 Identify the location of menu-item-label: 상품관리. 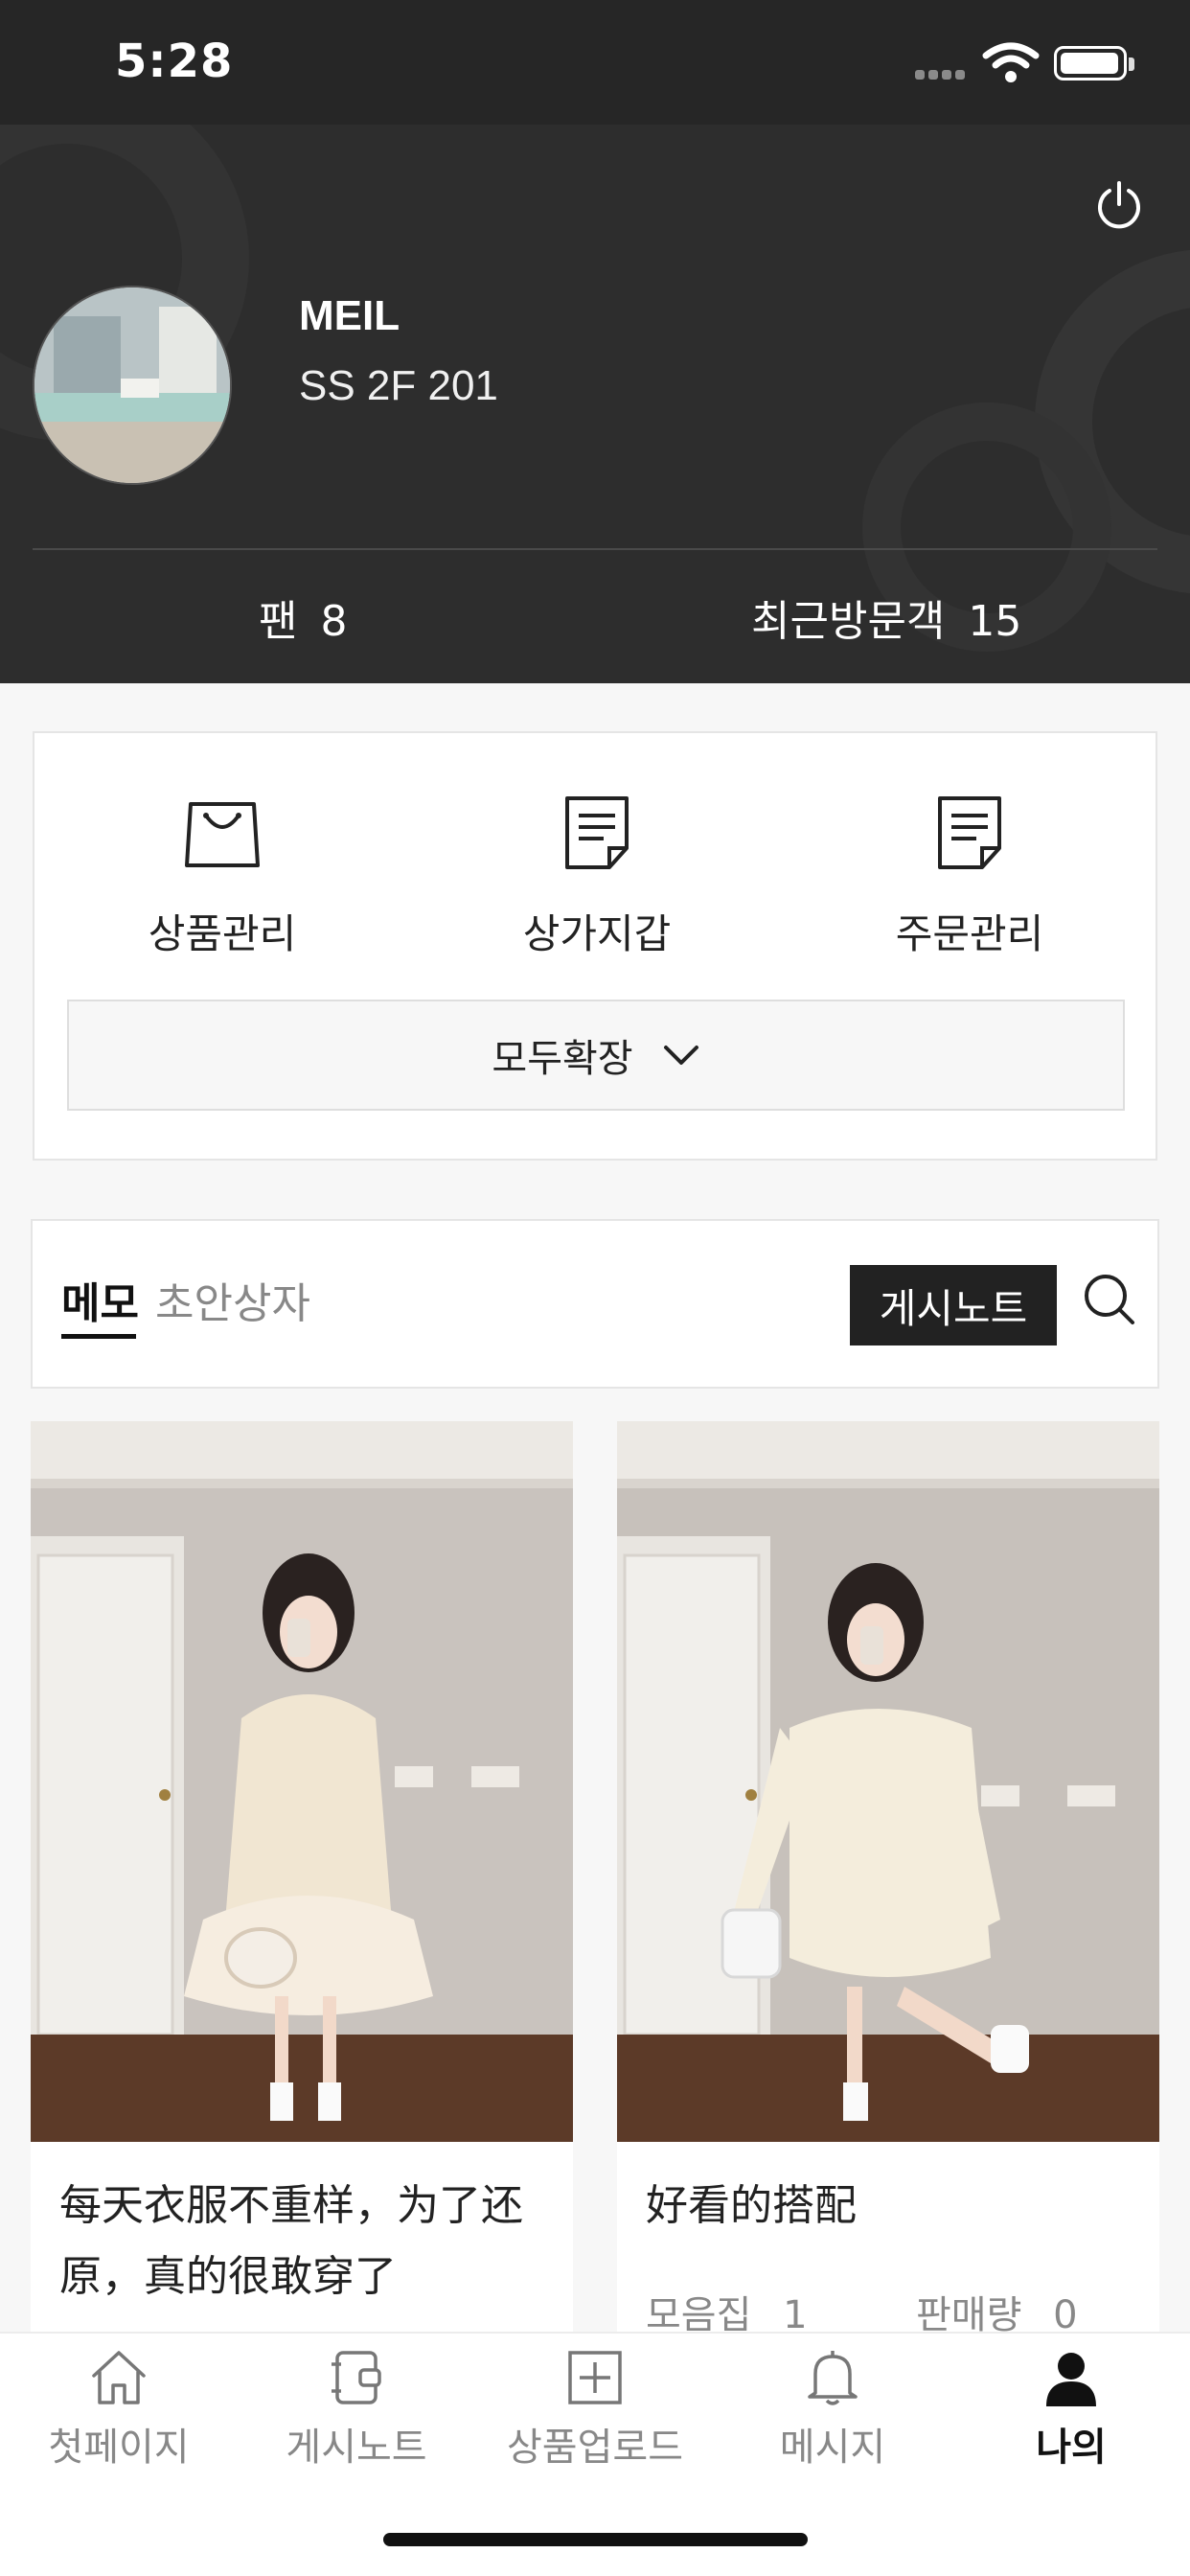
(222, 933).